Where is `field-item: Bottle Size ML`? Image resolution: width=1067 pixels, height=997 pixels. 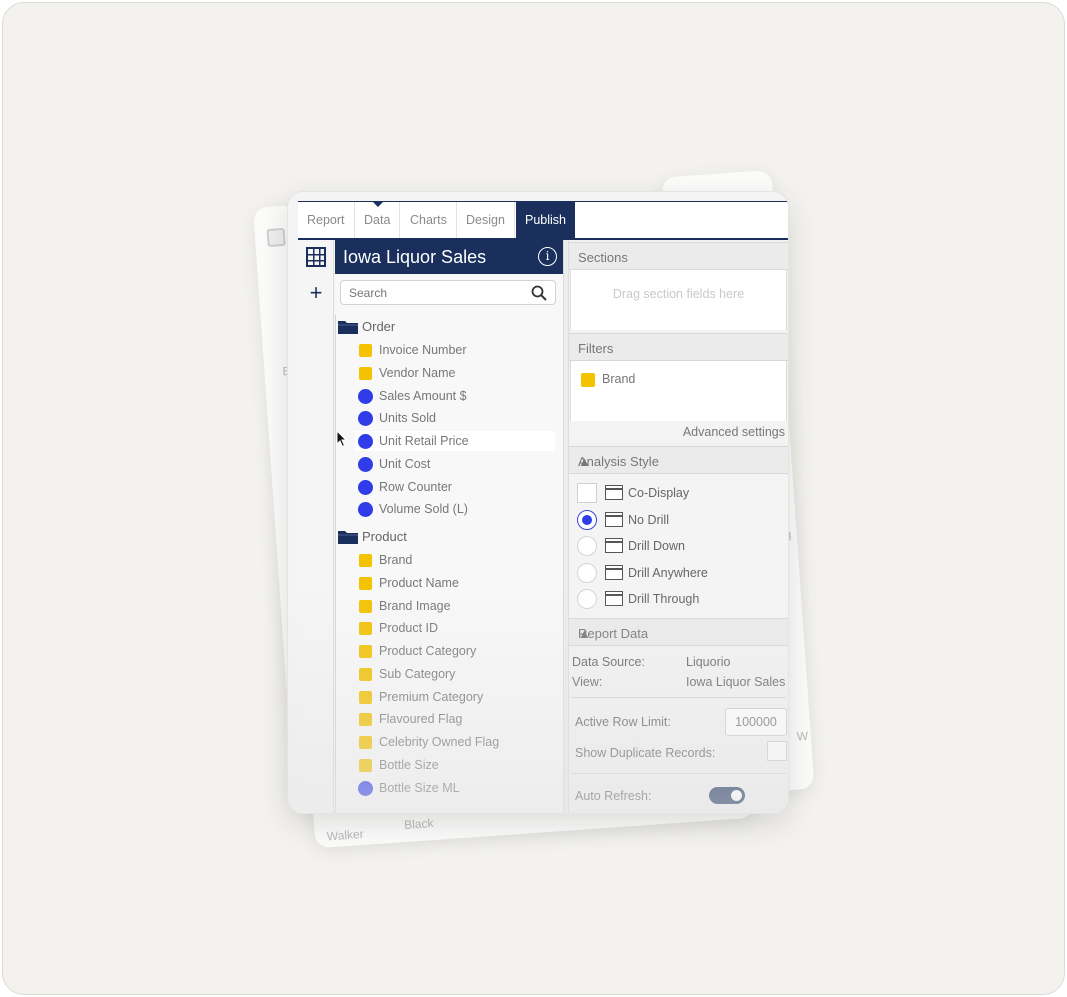
field-item: Bottle Size ML is located at coordinates (457, 788).